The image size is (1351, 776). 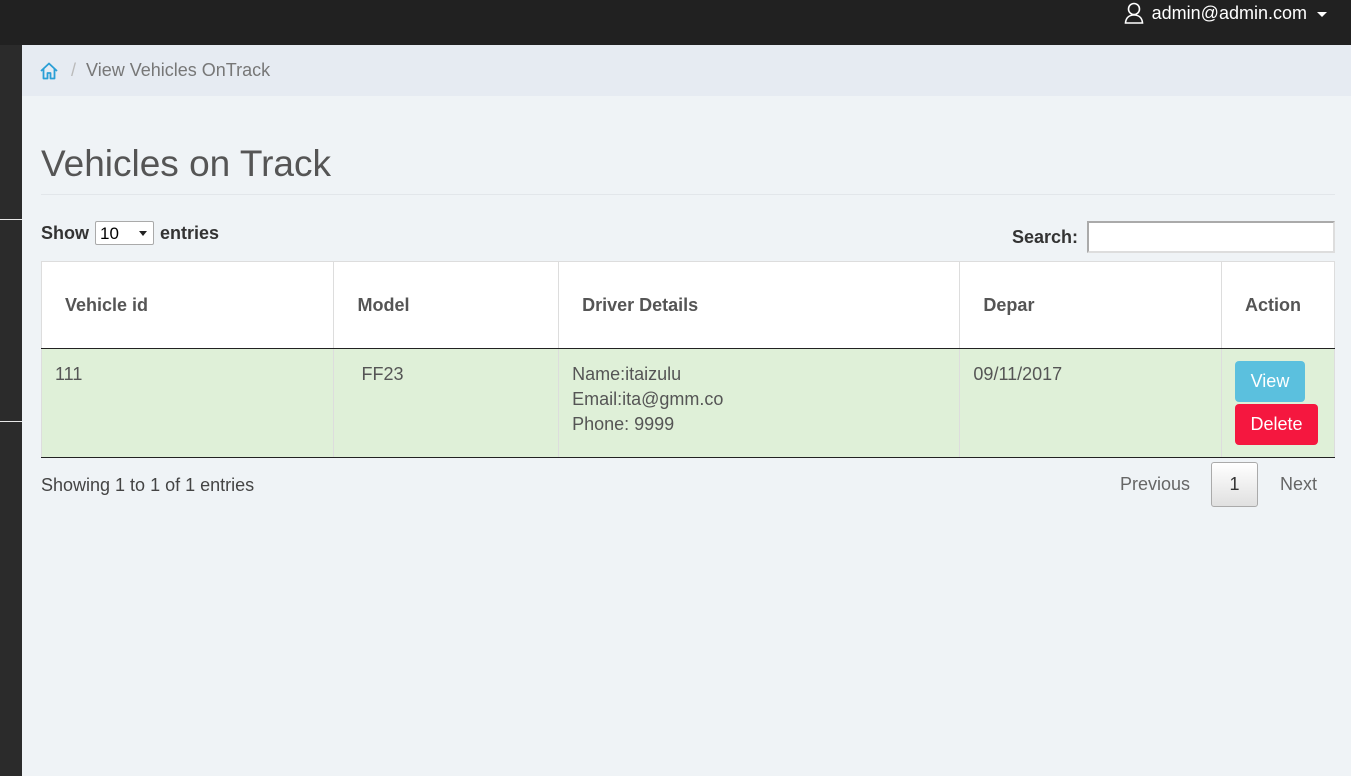 What do you see at coordinates (688, 228) in the screenshot?
I see `table-controls: Show 10 entries Search:` at bounding box center [688, 228].